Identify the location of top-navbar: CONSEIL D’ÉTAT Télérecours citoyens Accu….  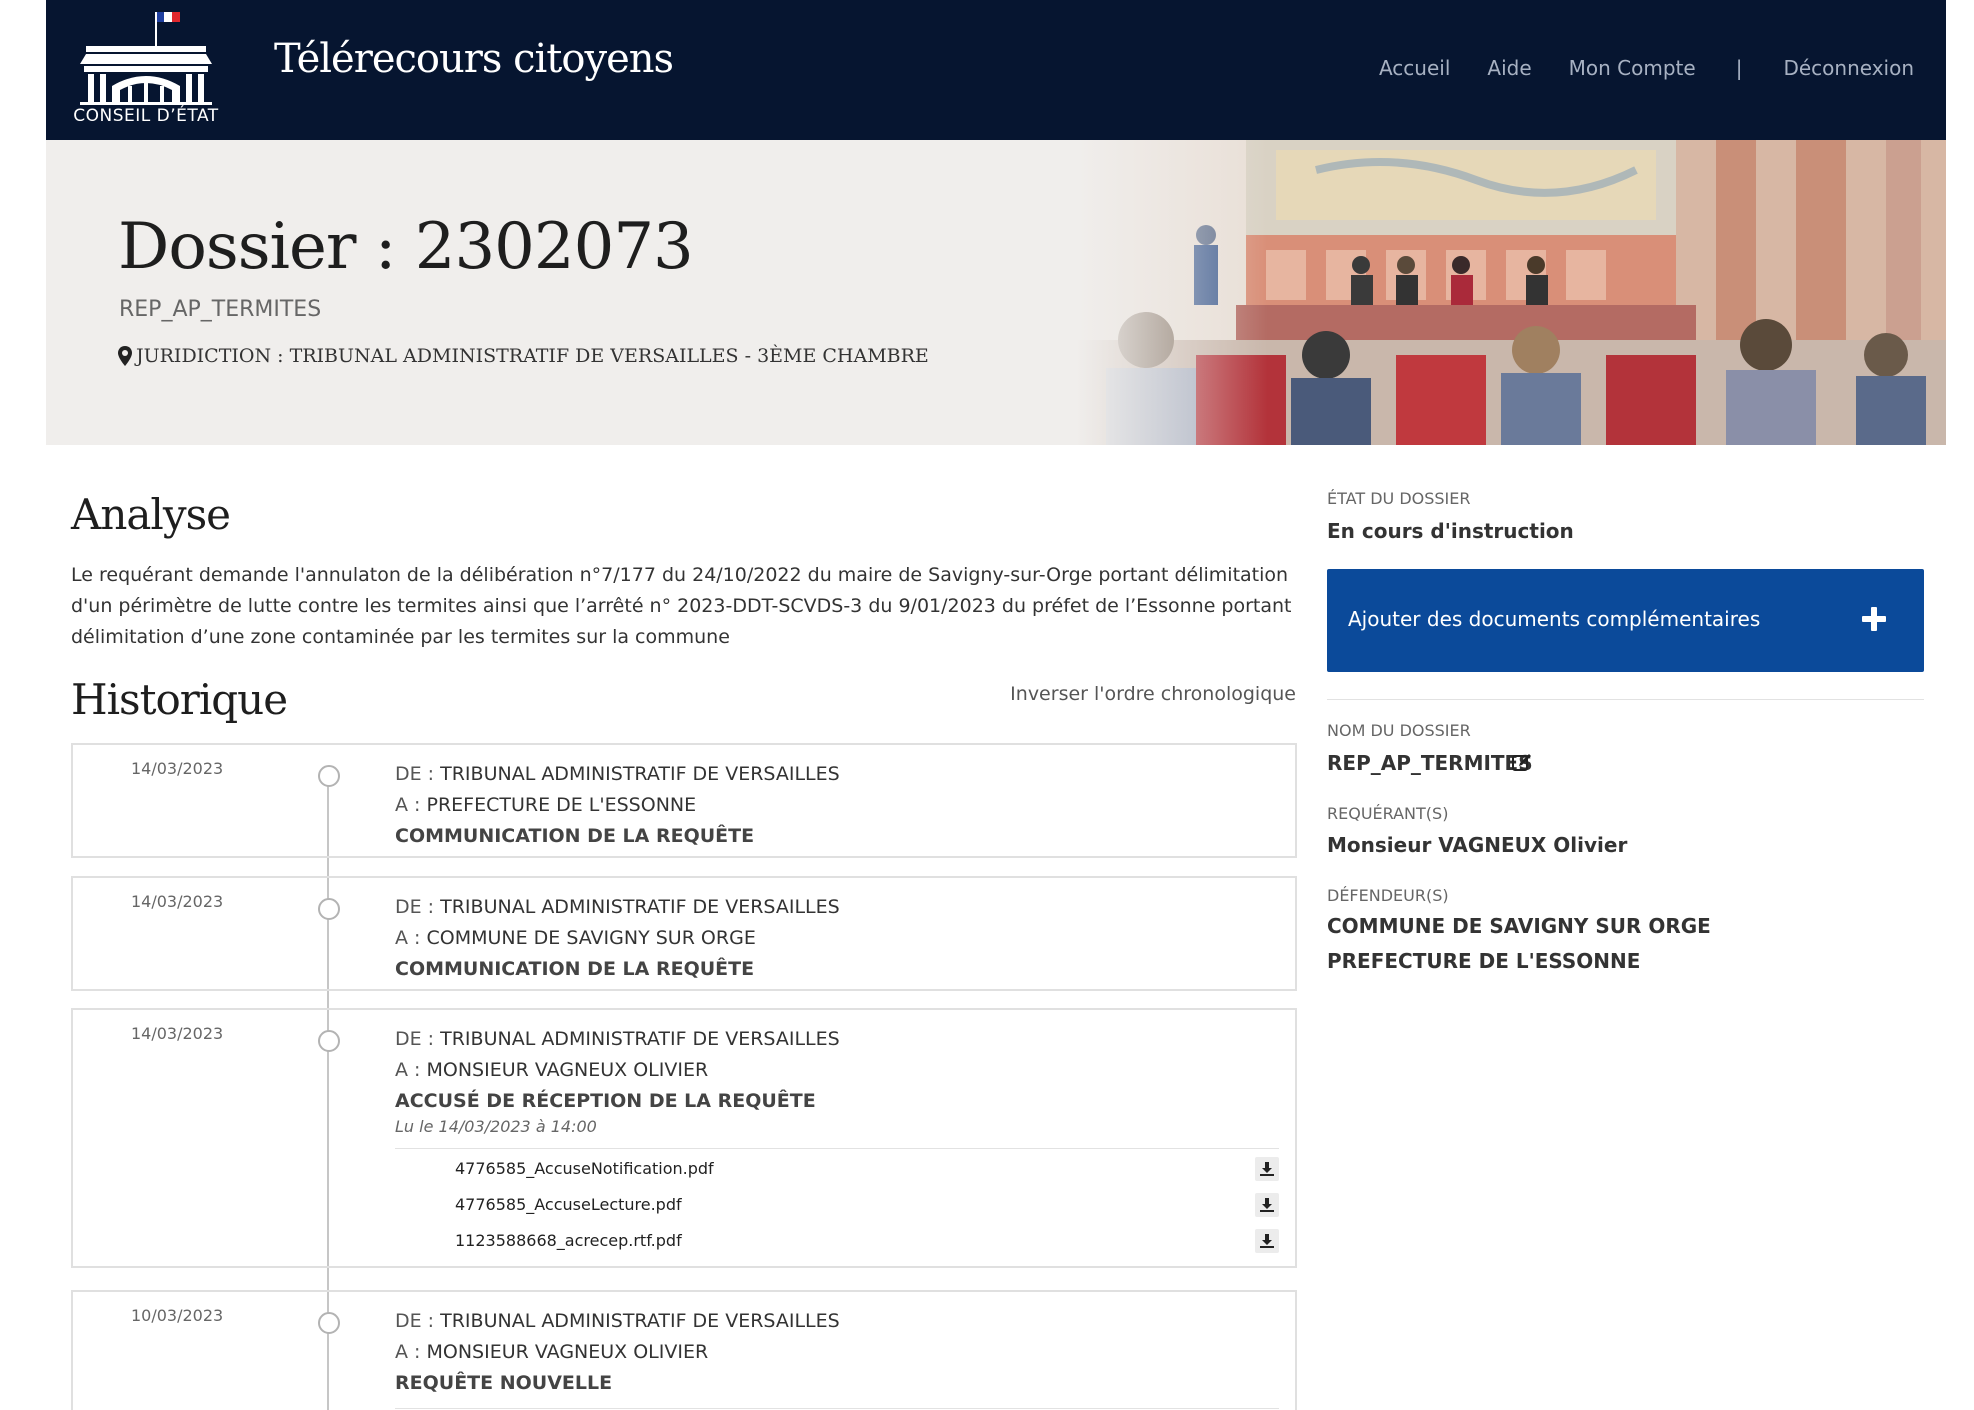
(996, 70).